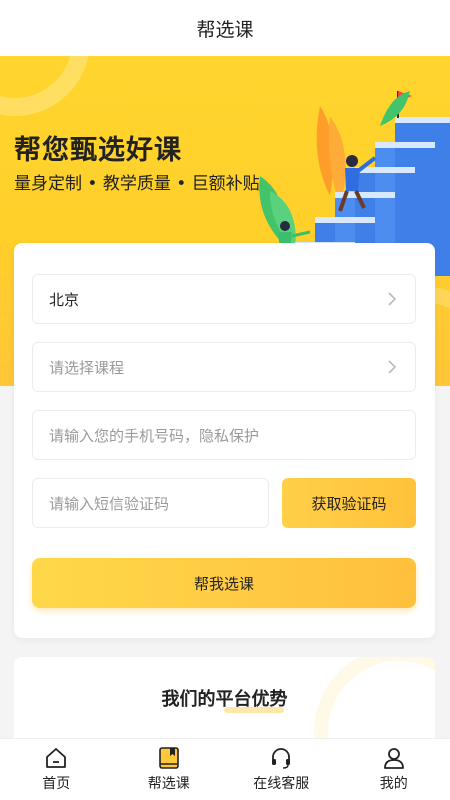 The height and width of the screenshot is (800, 450). I want to click on sms-code-input: 请输入短信验证码, so click(150, 503).